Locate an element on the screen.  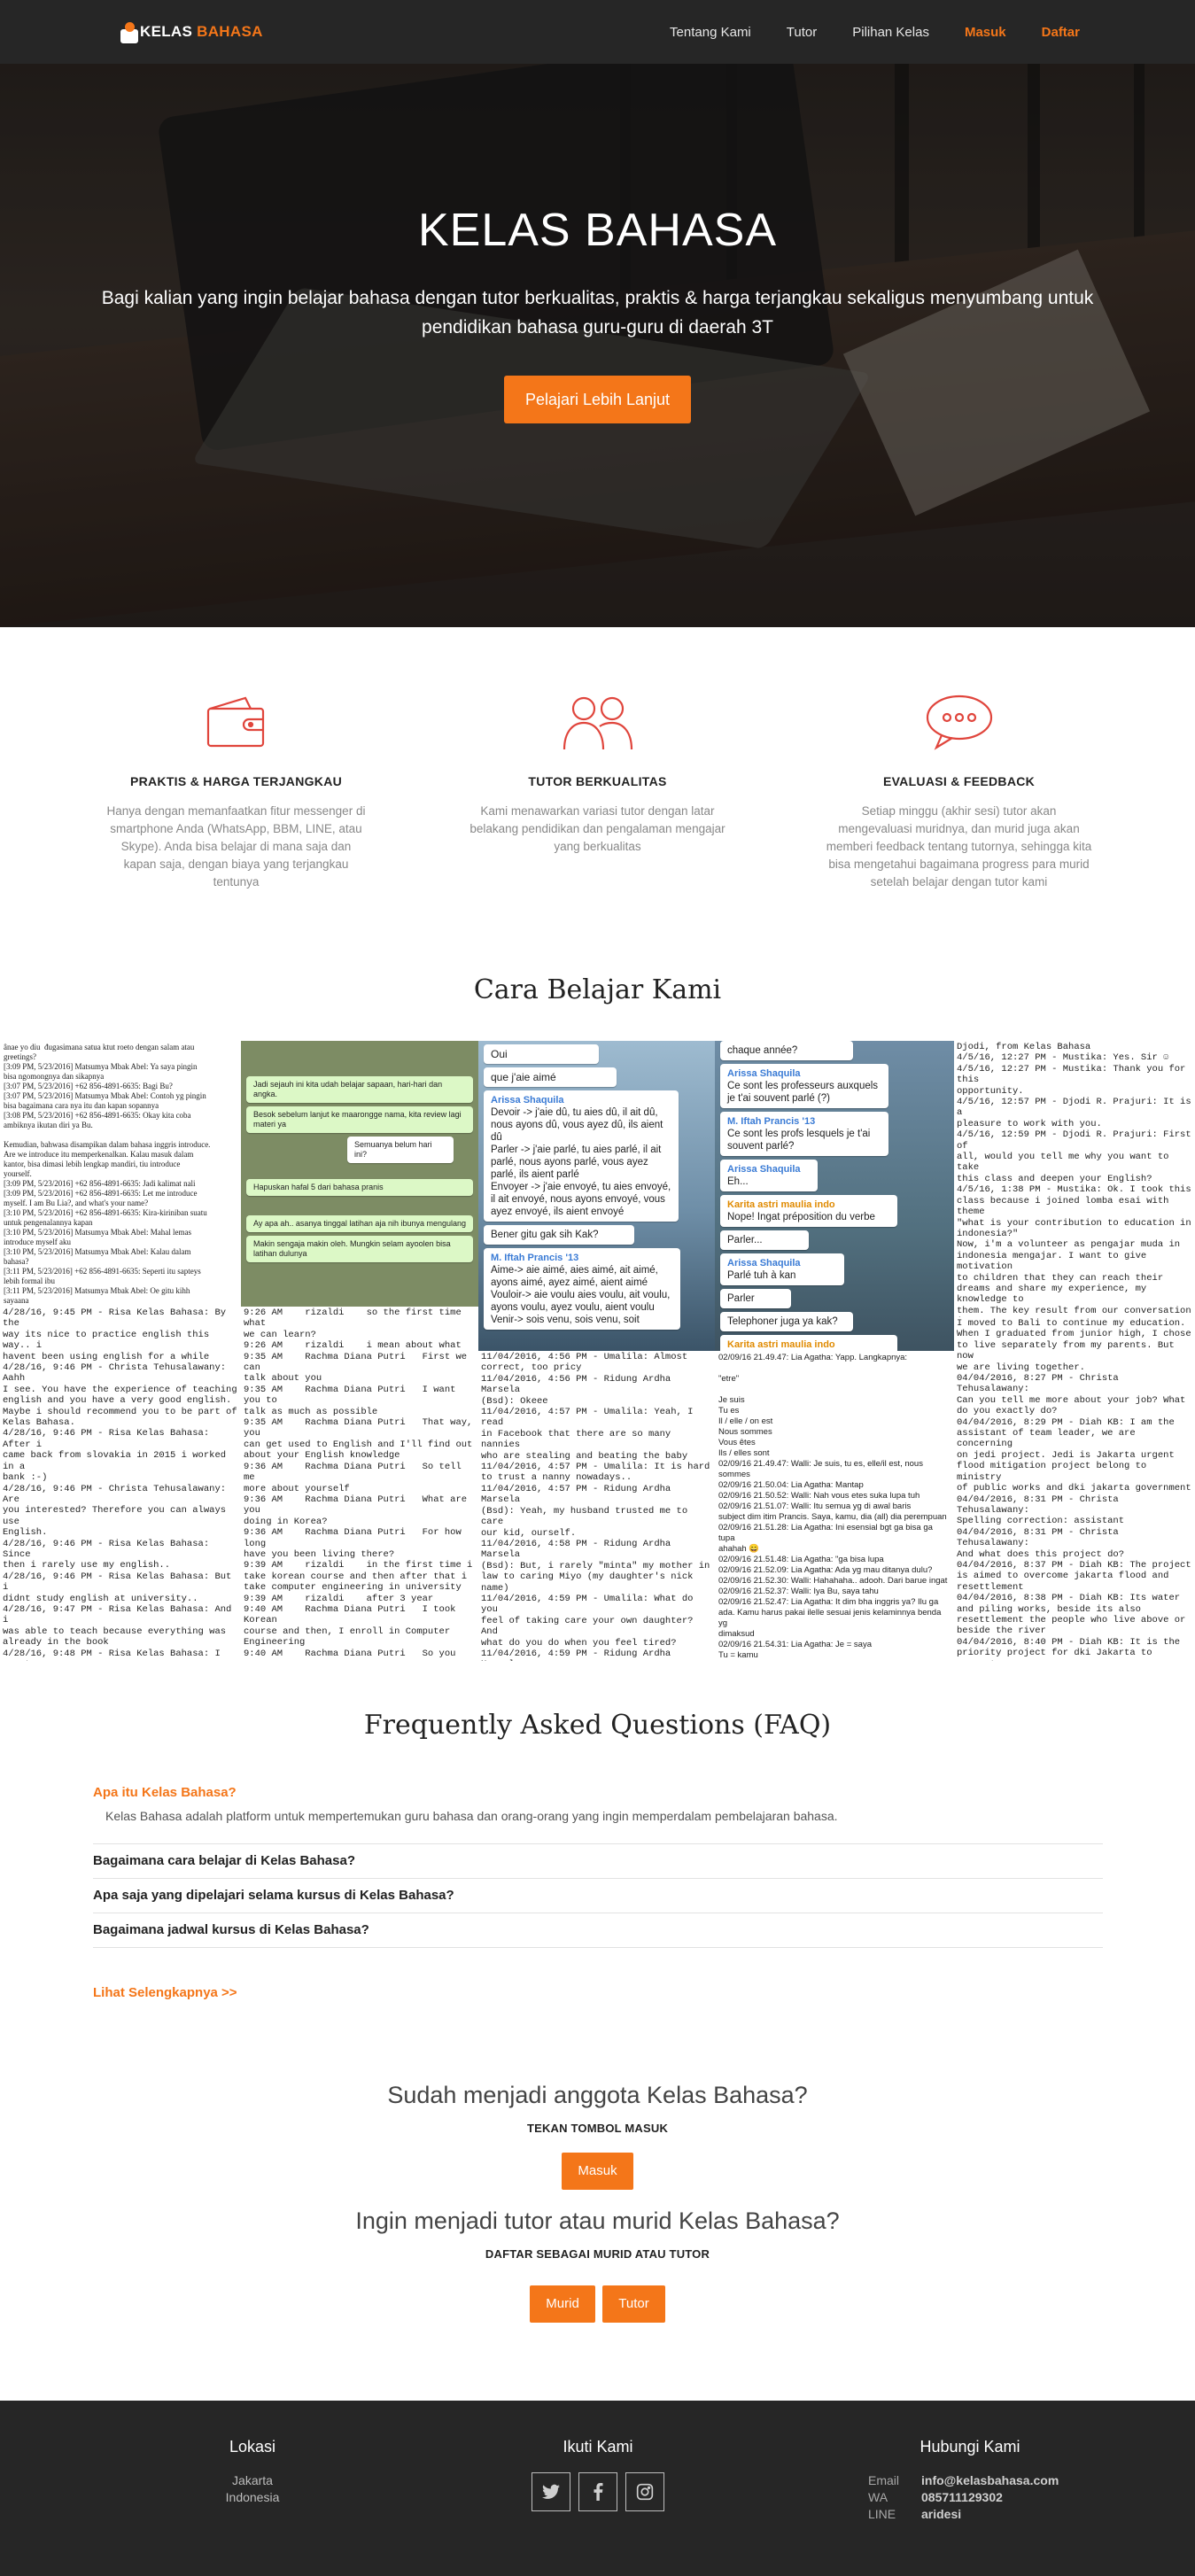
nav-link-tentang-kami: Tentang Kami is located at coordinates (711, 32).